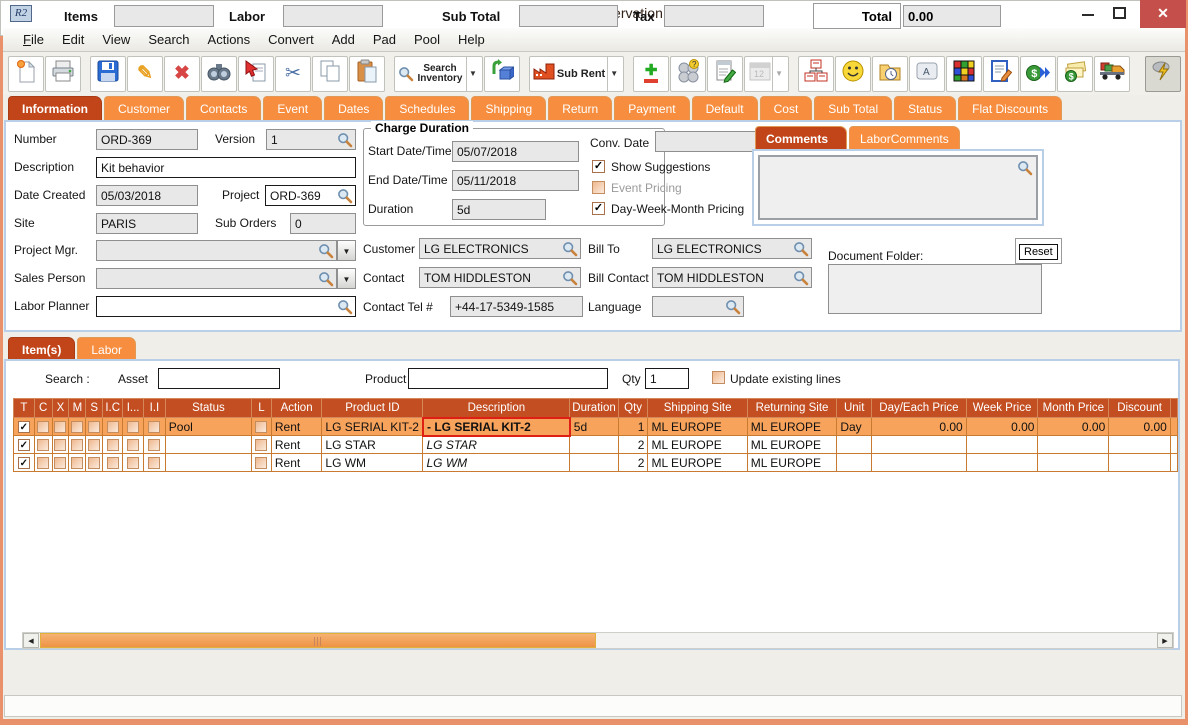  What do you see at coordinates (667, 378) in the screenshot?
I see `qty-input: 1` at bounding box center [667, 378].